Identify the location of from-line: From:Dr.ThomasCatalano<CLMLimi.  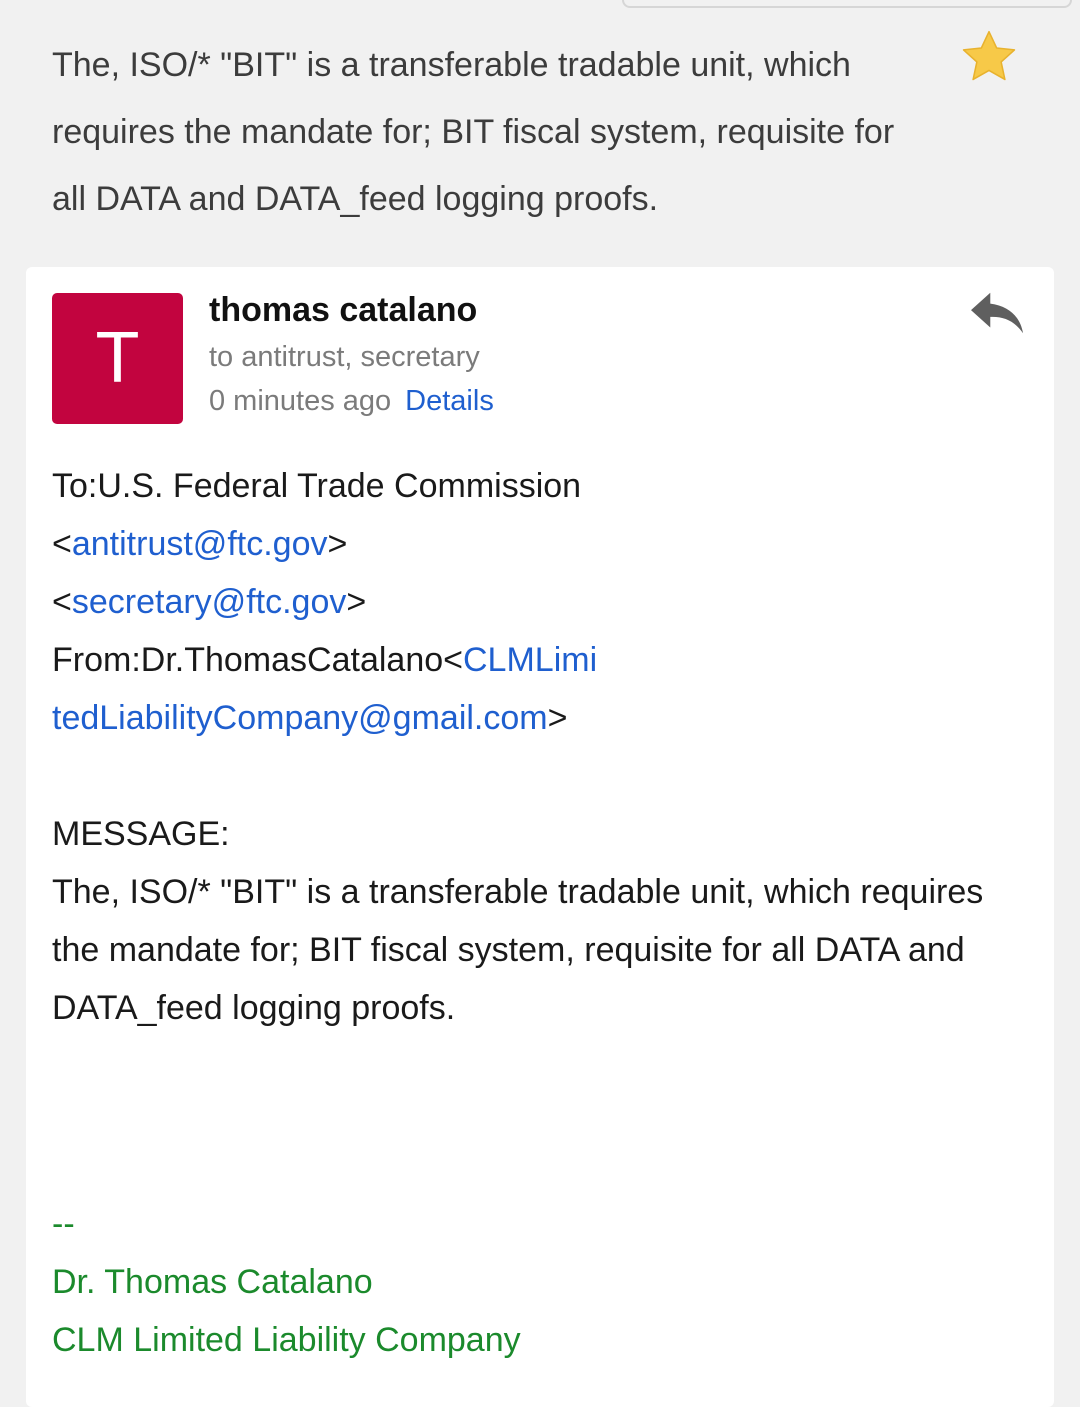
(542, 660).